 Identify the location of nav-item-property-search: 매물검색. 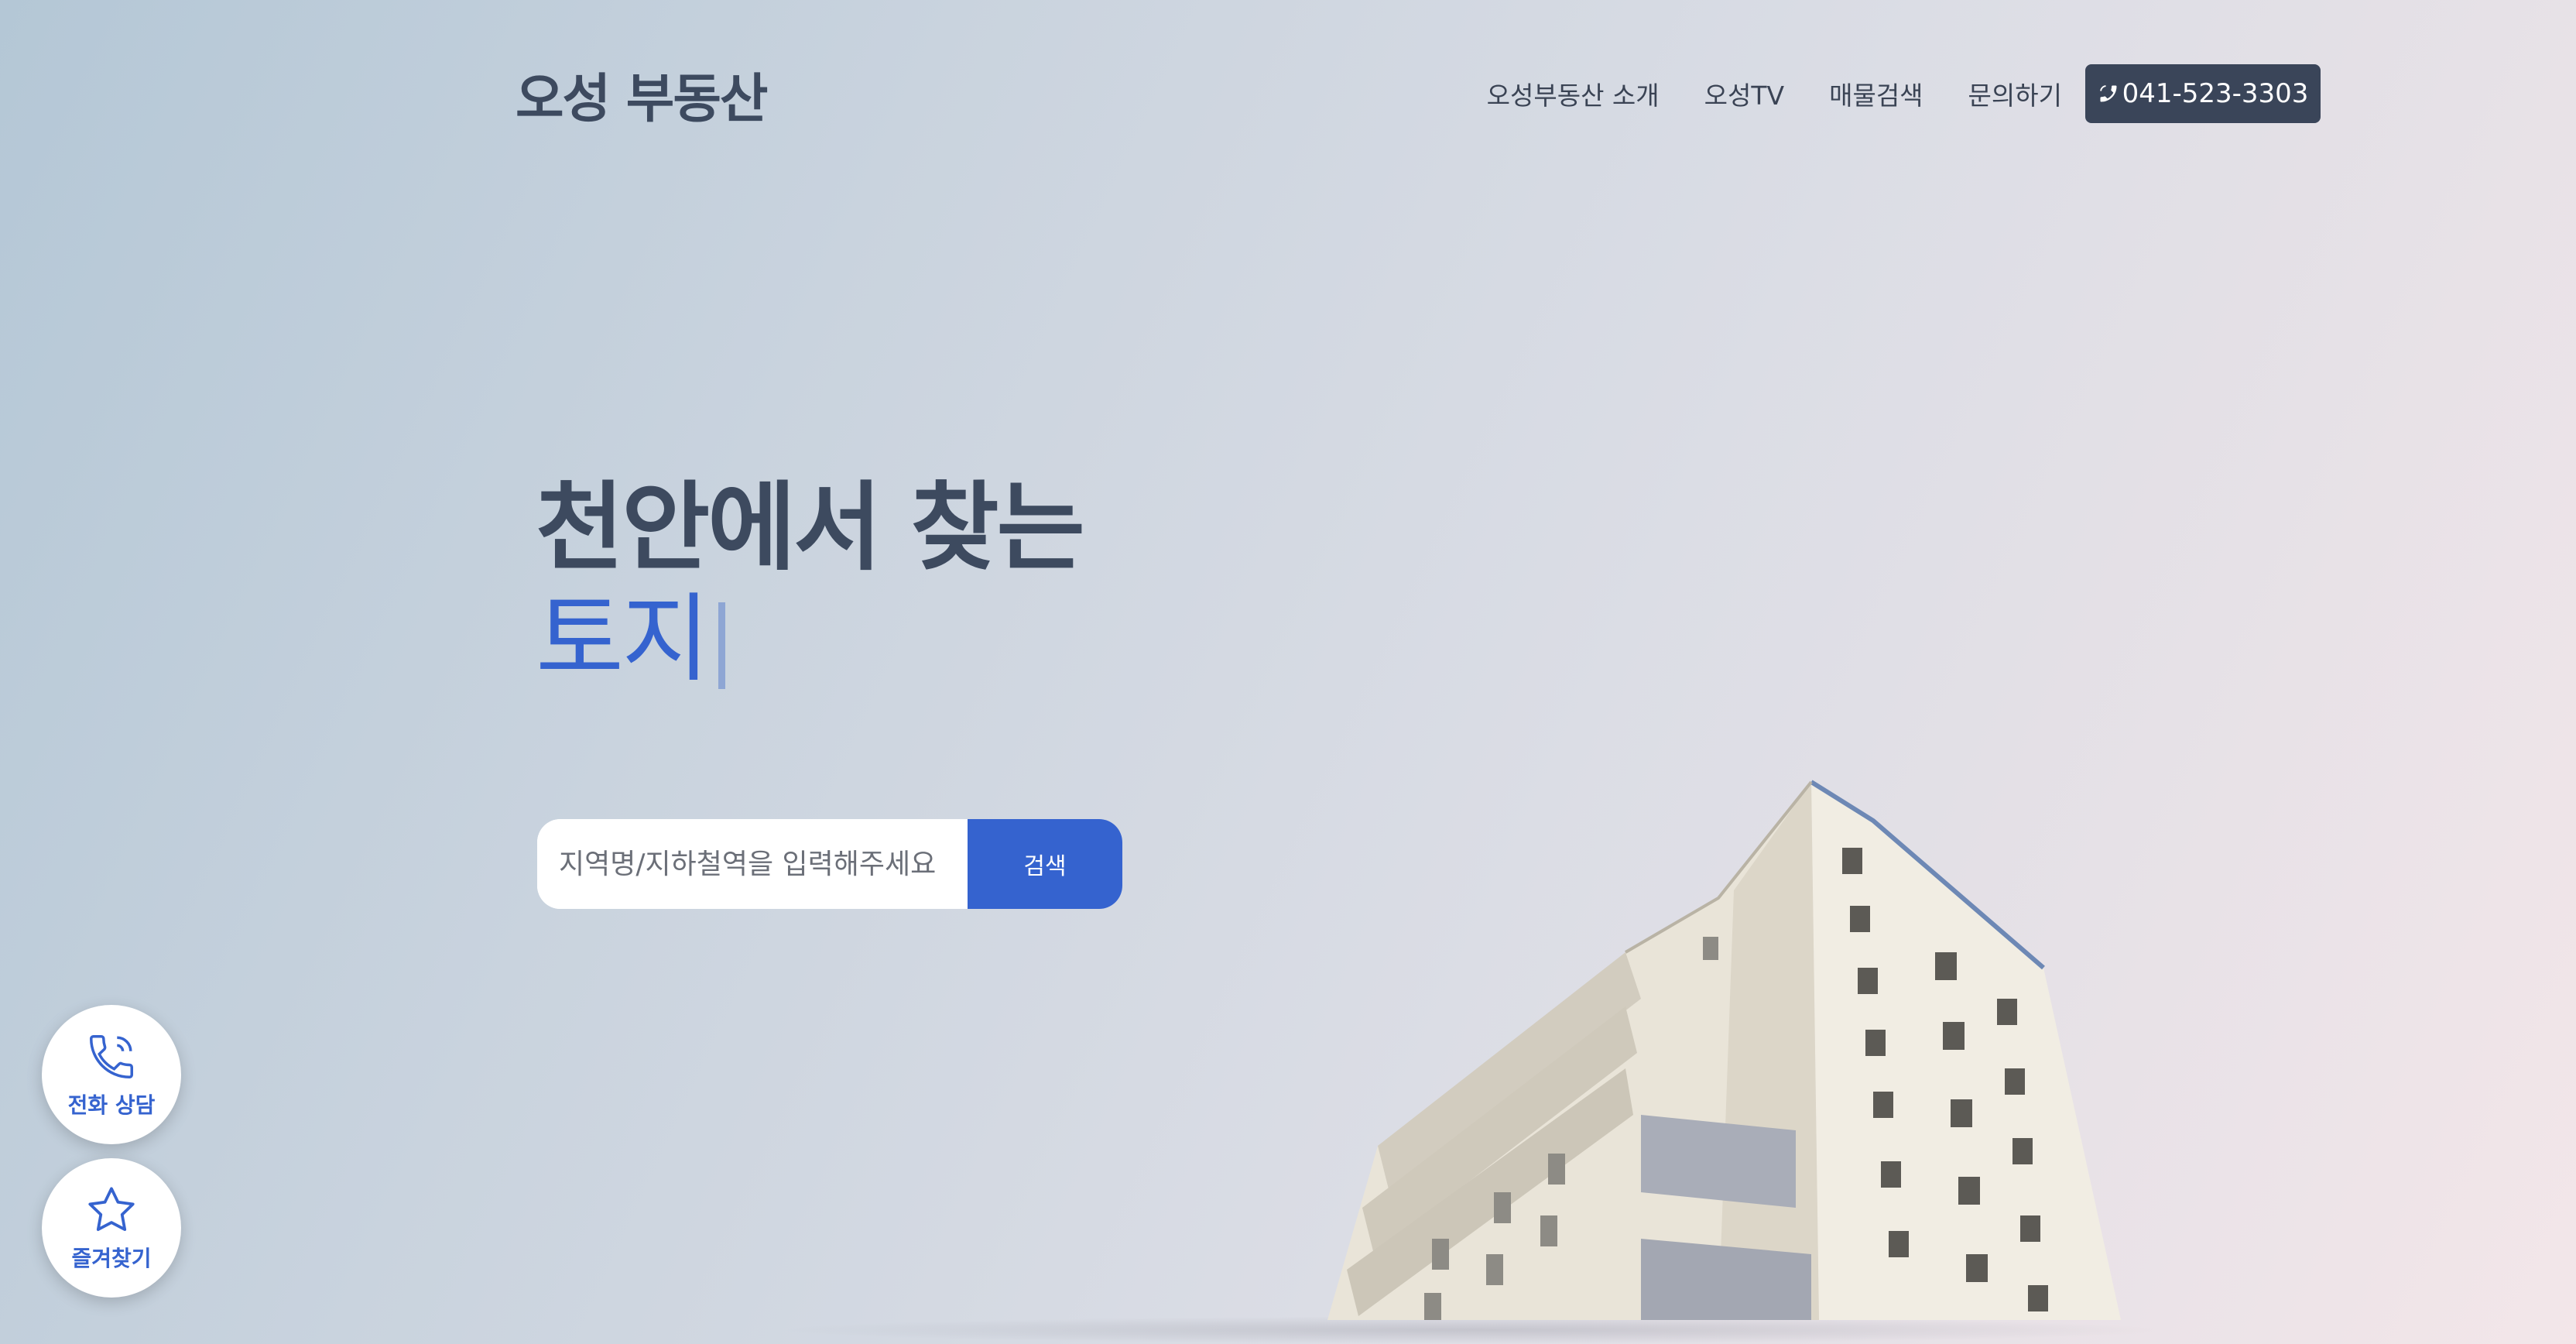
(1876, 93).